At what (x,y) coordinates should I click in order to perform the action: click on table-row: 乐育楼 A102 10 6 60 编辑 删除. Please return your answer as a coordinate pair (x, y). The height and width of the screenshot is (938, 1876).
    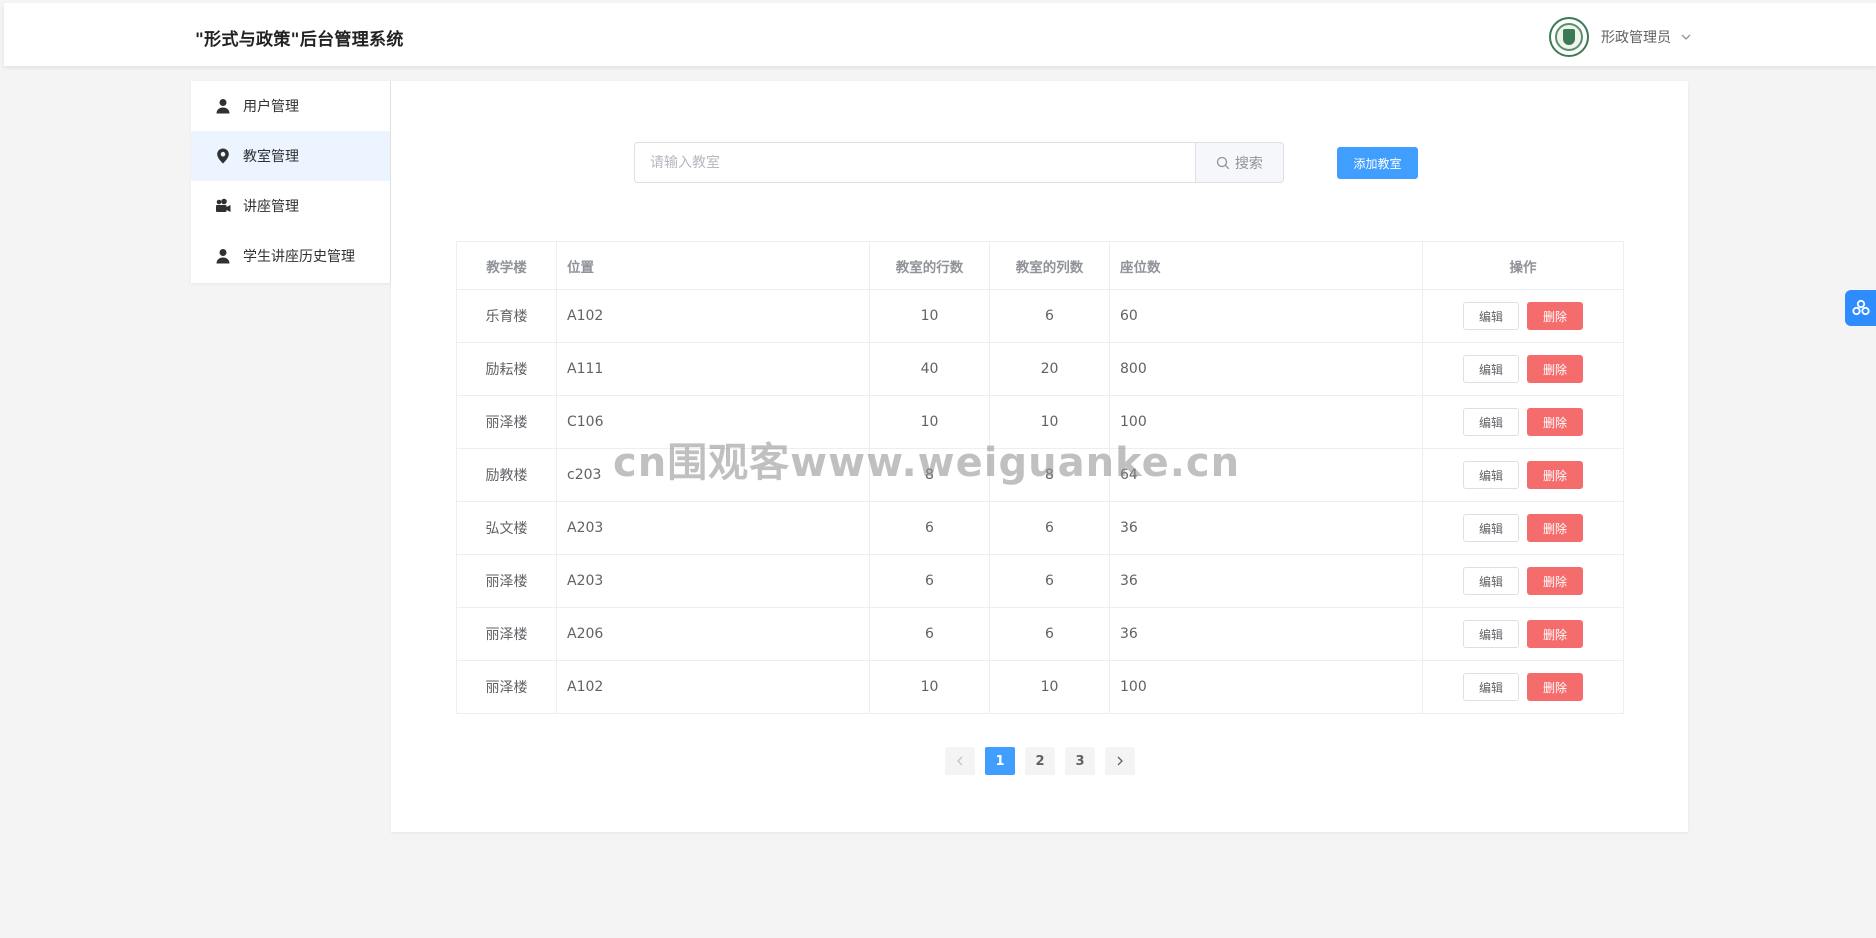
    Looking at the image, I should click on (1040, 316).